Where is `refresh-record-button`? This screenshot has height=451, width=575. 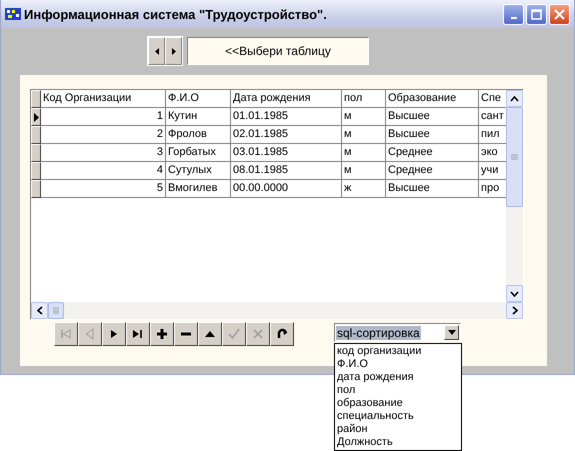
refresh-record-button is located at coordinates (282, 334).